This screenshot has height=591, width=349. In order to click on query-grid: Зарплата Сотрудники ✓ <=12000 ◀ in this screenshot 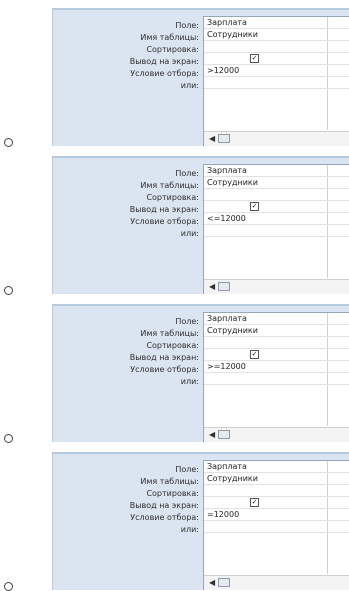, I will do `click(276, 229)`.